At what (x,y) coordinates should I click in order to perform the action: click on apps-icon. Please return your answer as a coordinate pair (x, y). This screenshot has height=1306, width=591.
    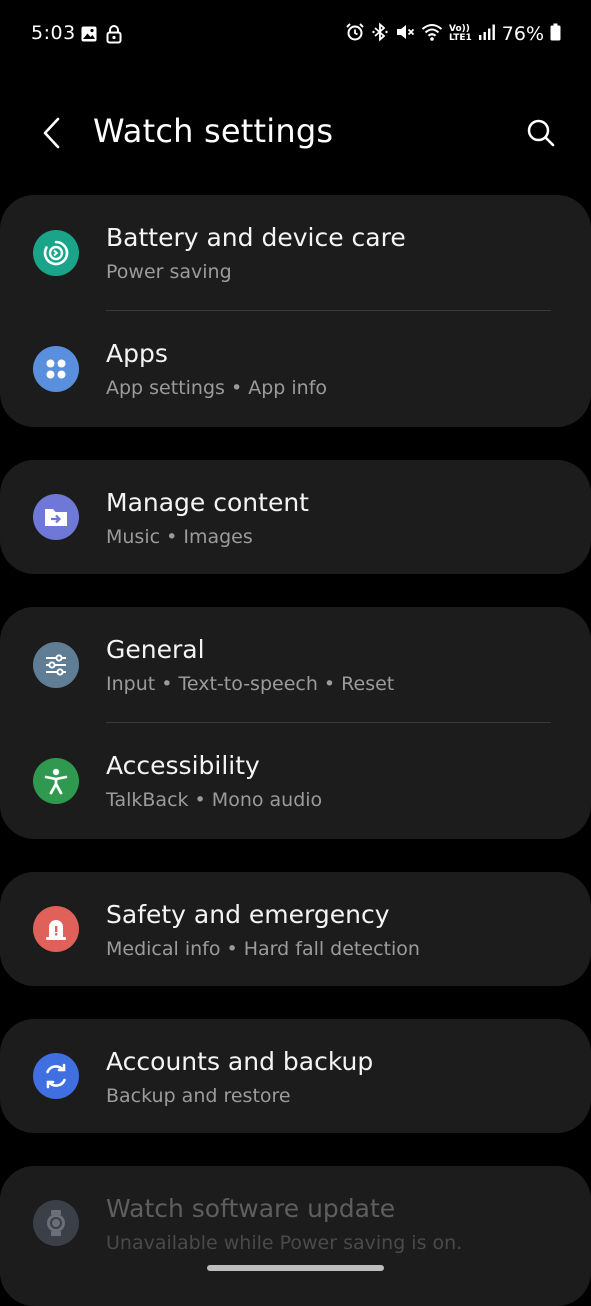
    Looking at the image, I should click on (56, 369).